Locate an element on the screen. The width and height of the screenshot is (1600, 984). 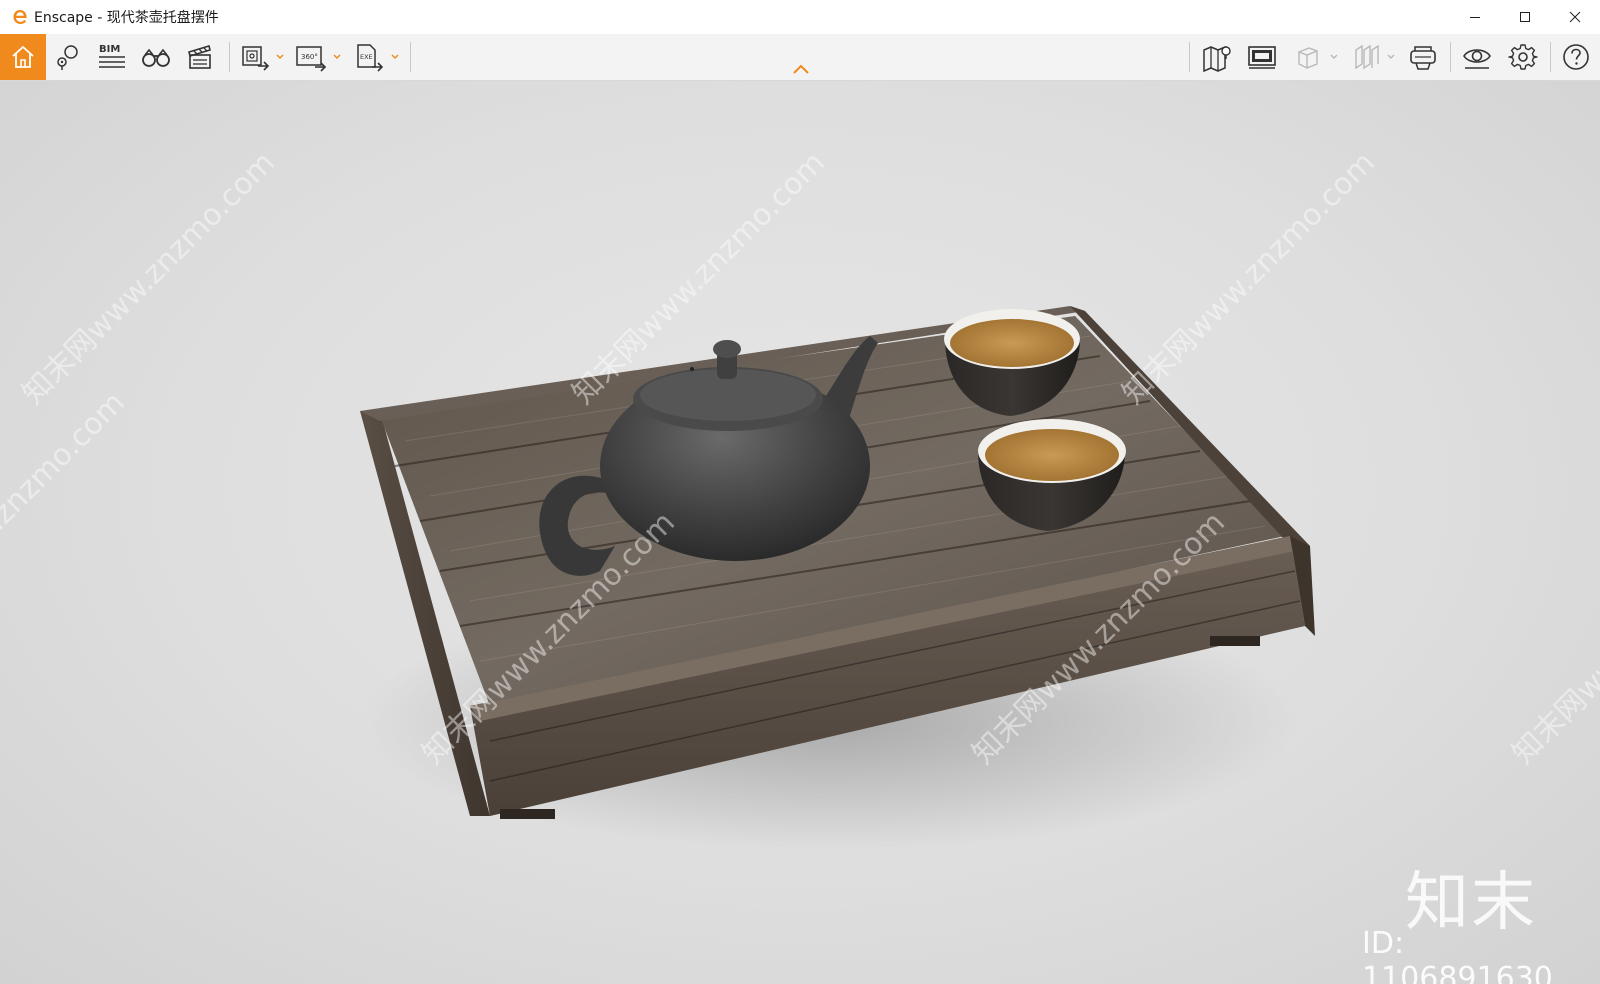
views-button is located at coordinates (68, 57).